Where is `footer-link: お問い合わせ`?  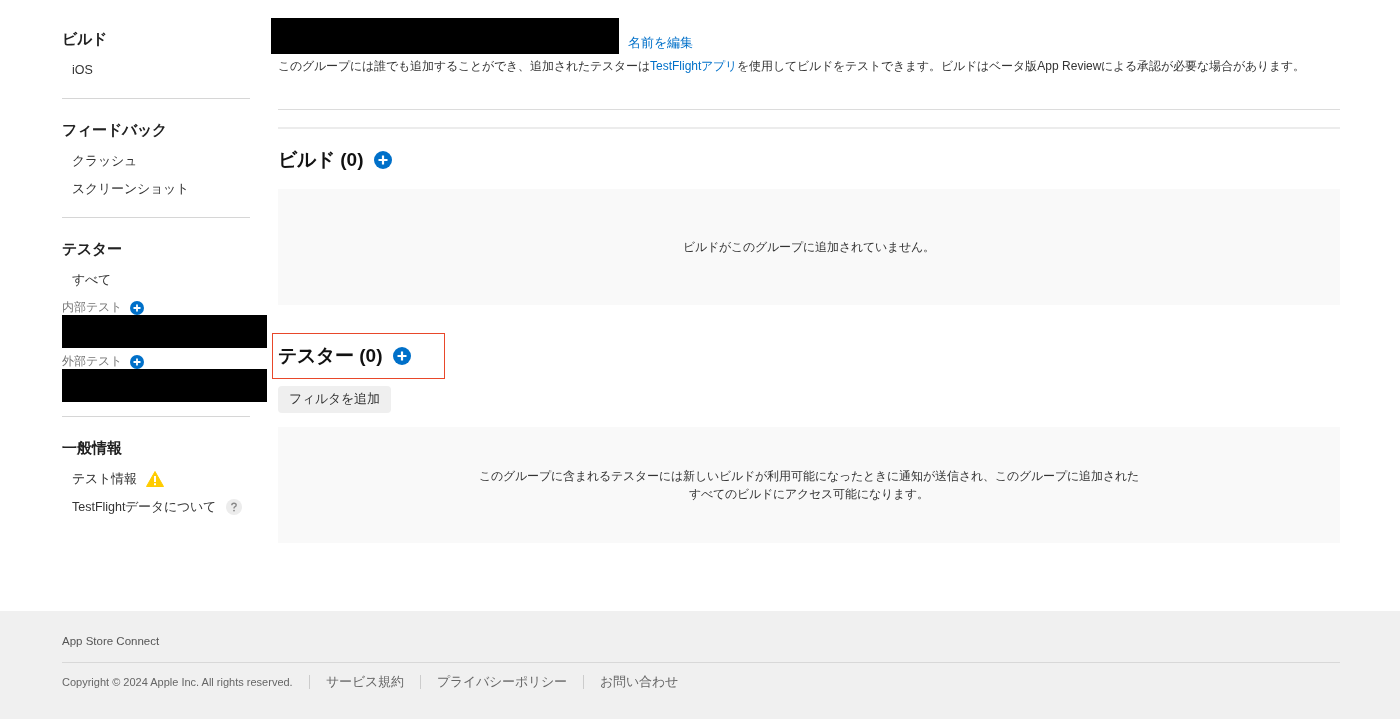
footer-link: お問い合わせ is located at coordinates (638, 682).